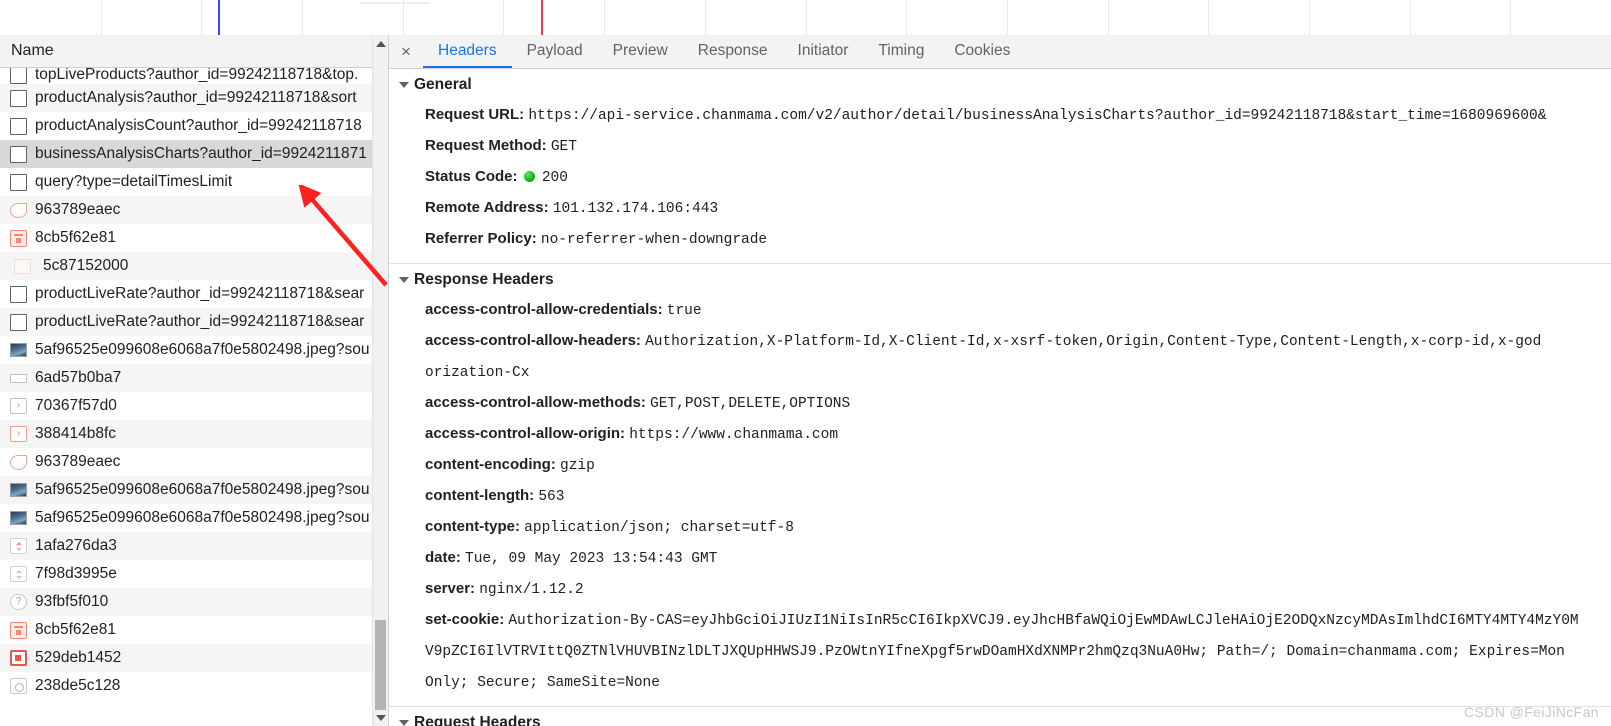 The width and height of the screenshot is (1611, 726). Describe the element at coordinates (467, 51) in the screenshot. I see `tab-headers: Headers` at that location.